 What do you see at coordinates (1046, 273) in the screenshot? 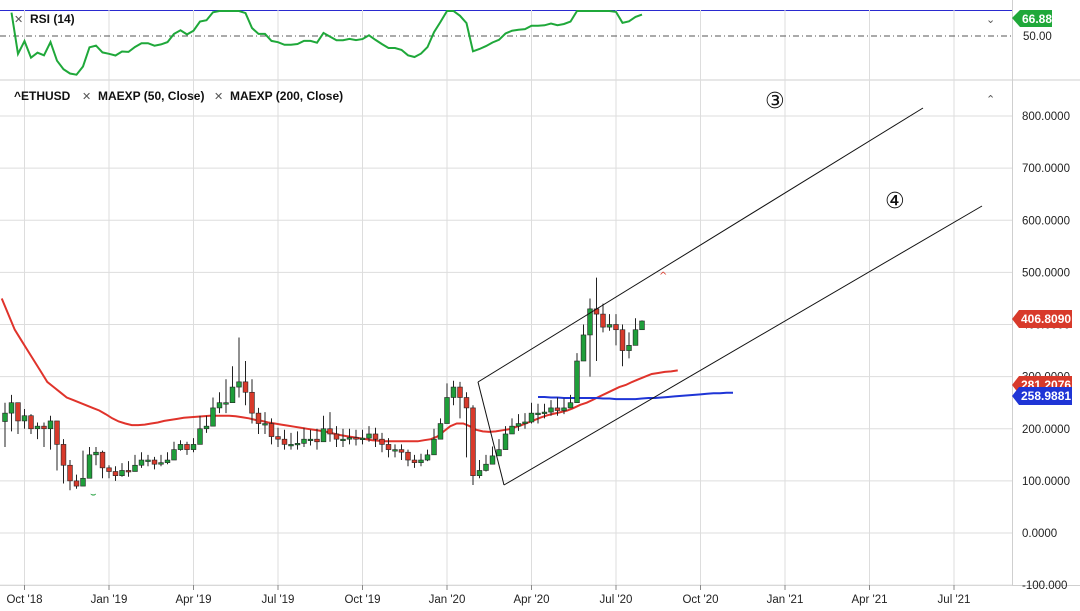
I see `price-tick-label: 500.0000` at bounding box center [1046, 273].